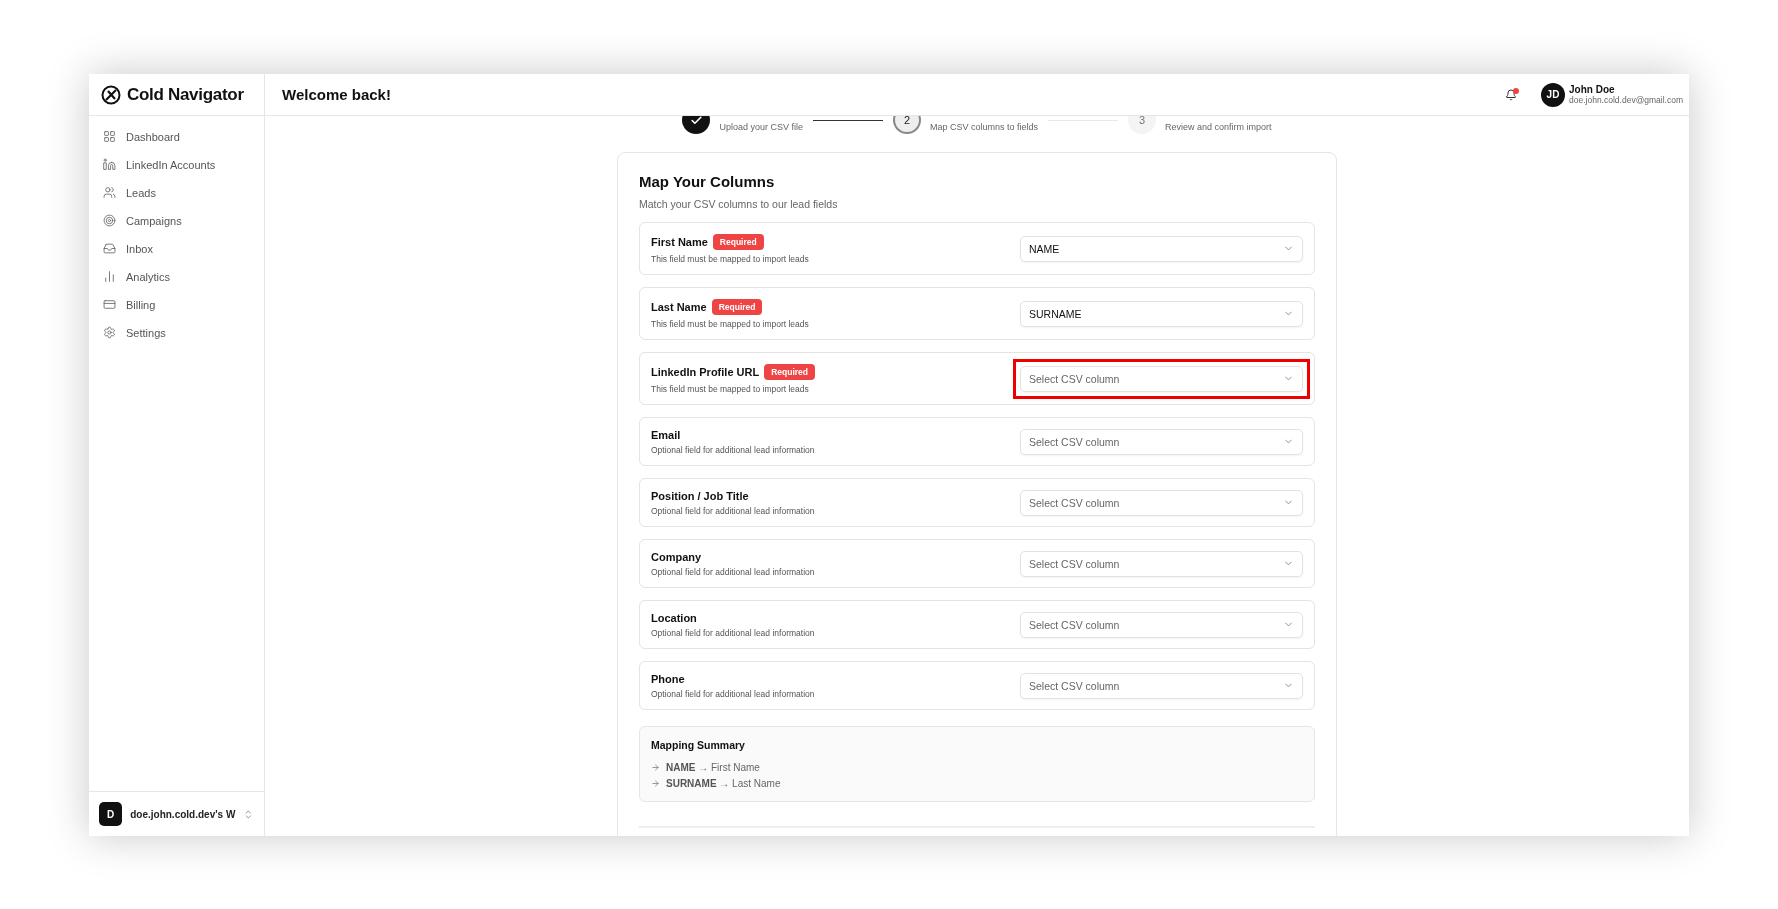 This screenshot has height=909, width=1778. Describe the element at coordinates (111, 814) in the screenshot. I see `workspace-avatar: D` at that location.